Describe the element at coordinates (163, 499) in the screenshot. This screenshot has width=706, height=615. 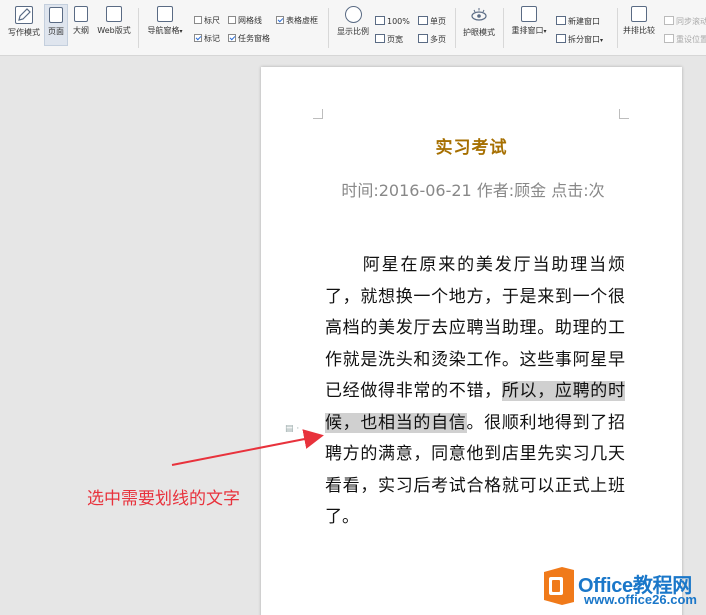
I see `annotation-label: 选中需要划线的文字` at that location.